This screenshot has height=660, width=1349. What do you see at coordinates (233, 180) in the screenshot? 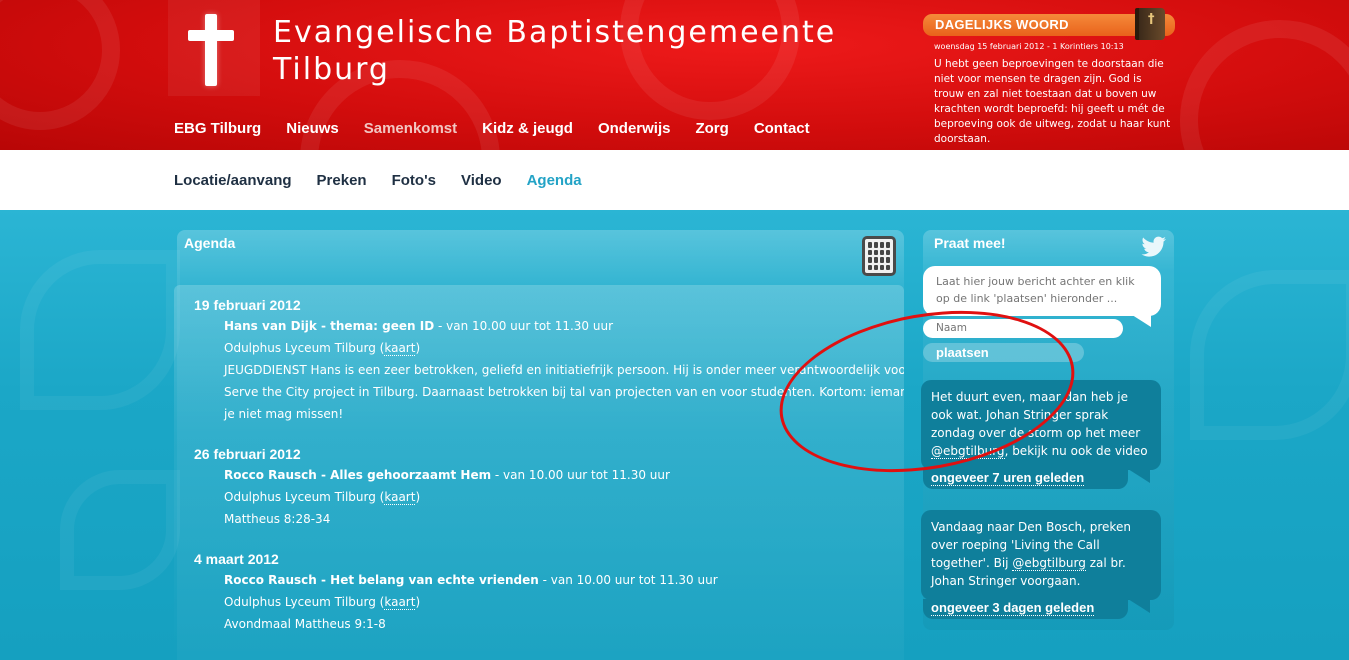
I see `subnav-locatie-aanvang: Locatie/aanvang` at bounding box center [233, 180].